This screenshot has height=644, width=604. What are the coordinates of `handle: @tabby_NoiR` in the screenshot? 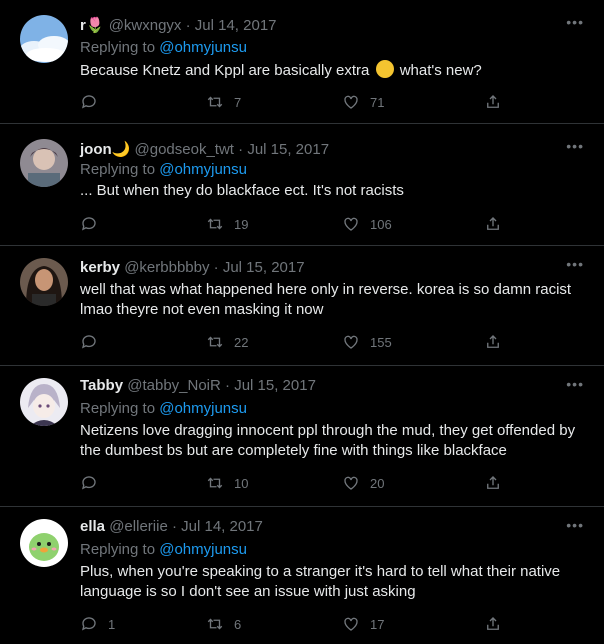 It's located at (174, 385).